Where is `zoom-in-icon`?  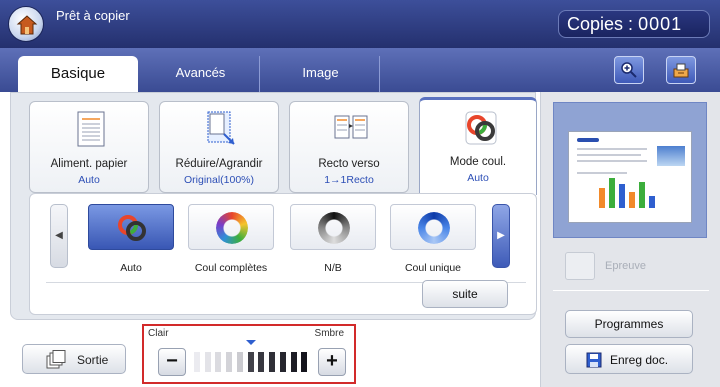 zoom-in-icon is located at coordinates (629, 70).